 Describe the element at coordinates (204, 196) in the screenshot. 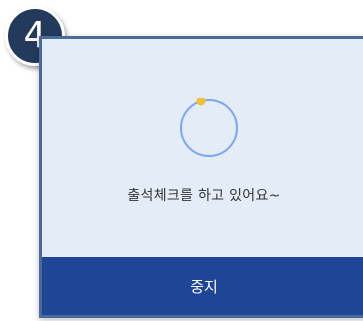

I see `status-message: 출석체크를 하고 있어요~` at that location.